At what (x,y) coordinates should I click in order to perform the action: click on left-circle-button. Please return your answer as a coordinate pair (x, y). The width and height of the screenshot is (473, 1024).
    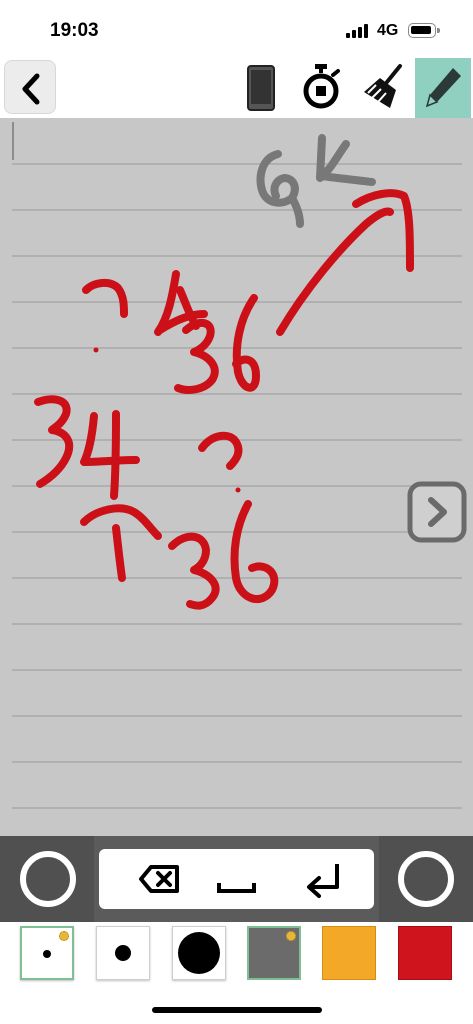
    Looking at the image, I should click on (47, 879).